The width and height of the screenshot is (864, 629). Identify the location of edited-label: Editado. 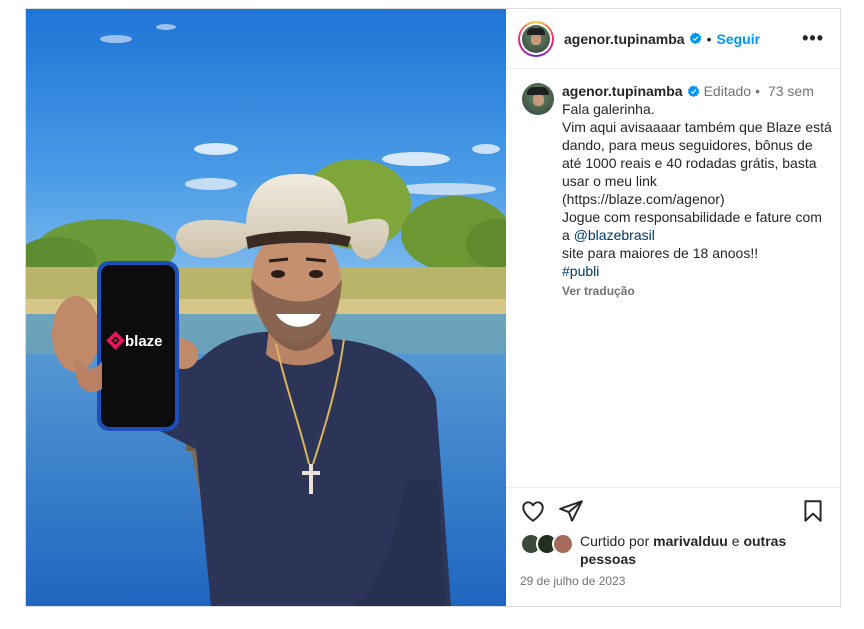
(727, 91).